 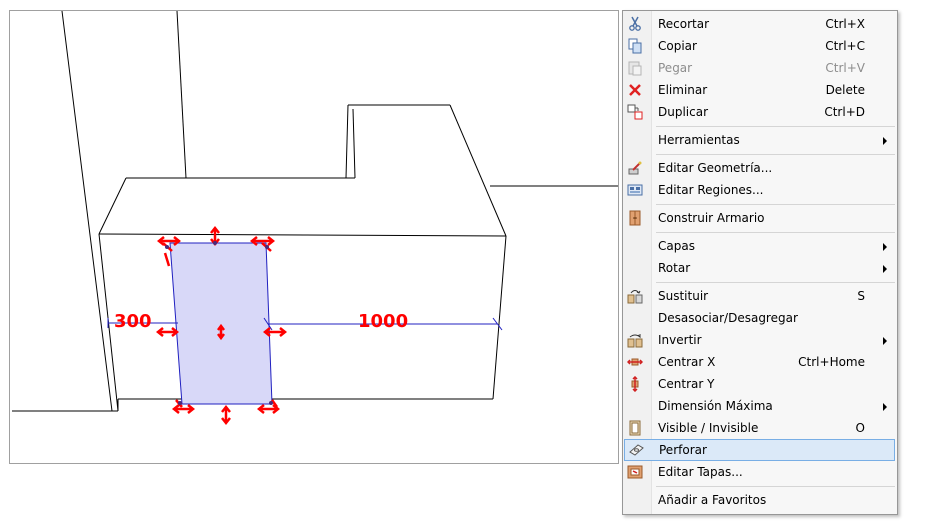 What do you see at coordinates (845, 24) in the screenshot?
I see `menu-shortcut: Ctrl+X` at bounding box center [845, 24].